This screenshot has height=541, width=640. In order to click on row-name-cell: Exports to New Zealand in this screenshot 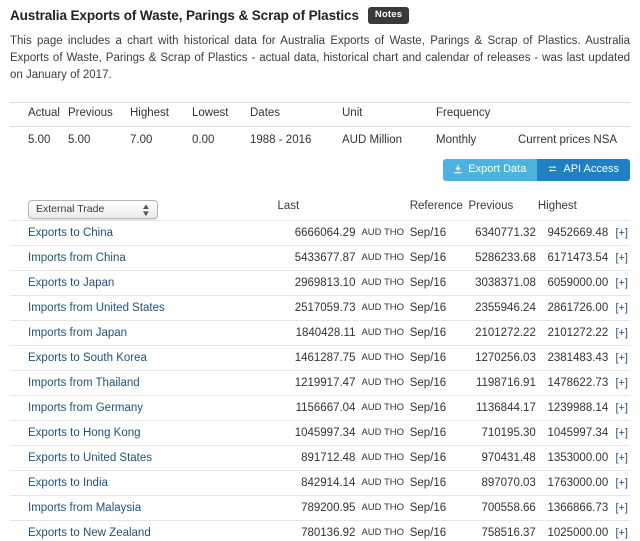, I will do `click(143, 530)`.